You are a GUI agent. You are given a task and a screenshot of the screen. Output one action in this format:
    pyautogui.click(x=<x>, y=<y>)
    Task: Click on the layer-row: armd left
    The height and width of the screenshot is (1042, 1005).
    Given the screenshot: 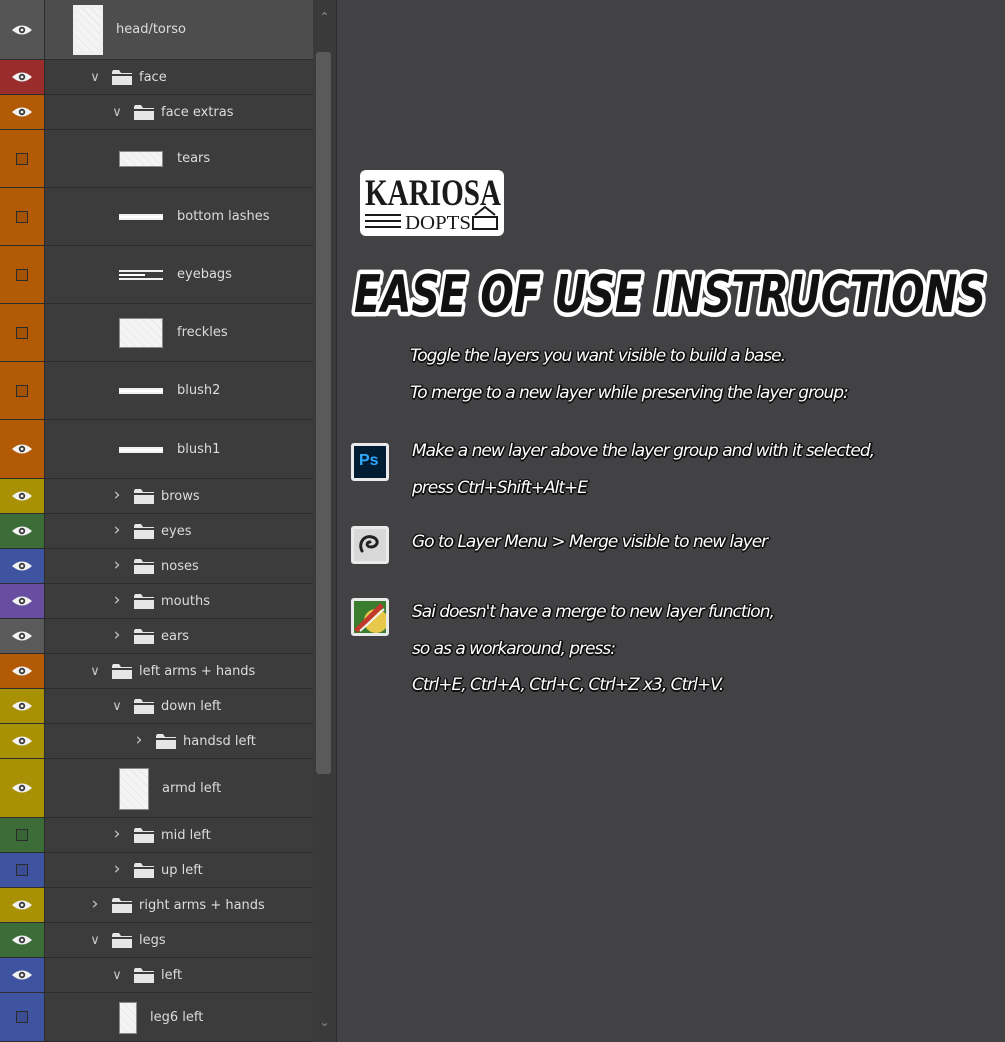 What is the action you would take?
    pyautogui.click(x=156, y=788)
    